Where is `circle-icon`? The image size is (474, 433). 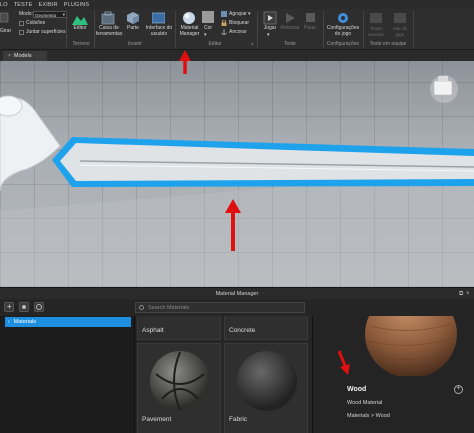 circle-icon is located at coordinates (24, 307).